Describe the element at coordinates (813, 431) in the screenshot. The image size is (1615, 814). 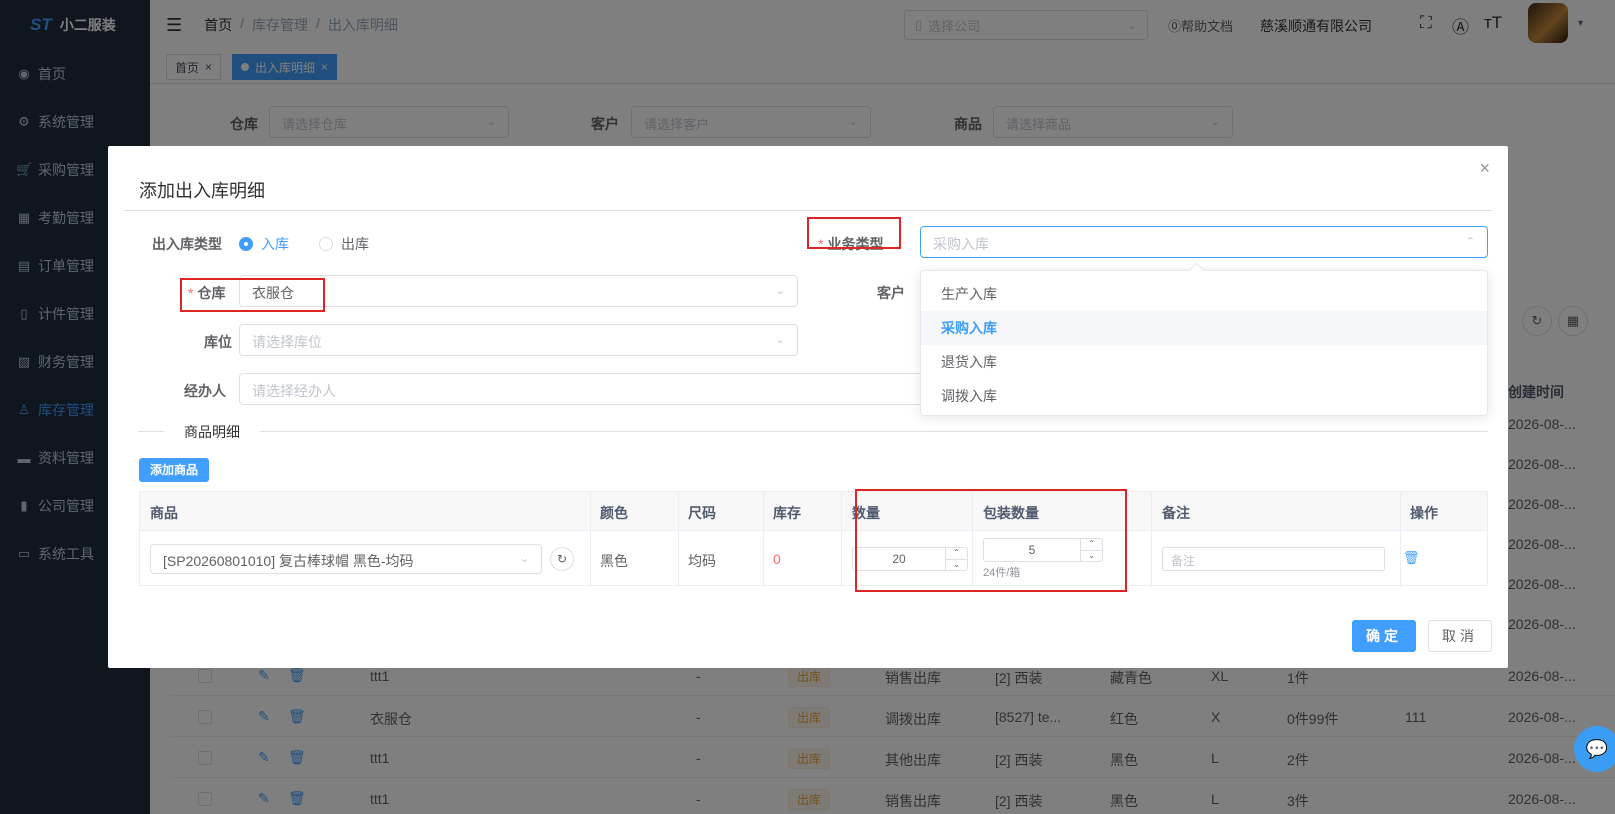
I see `section-divider` at that location.